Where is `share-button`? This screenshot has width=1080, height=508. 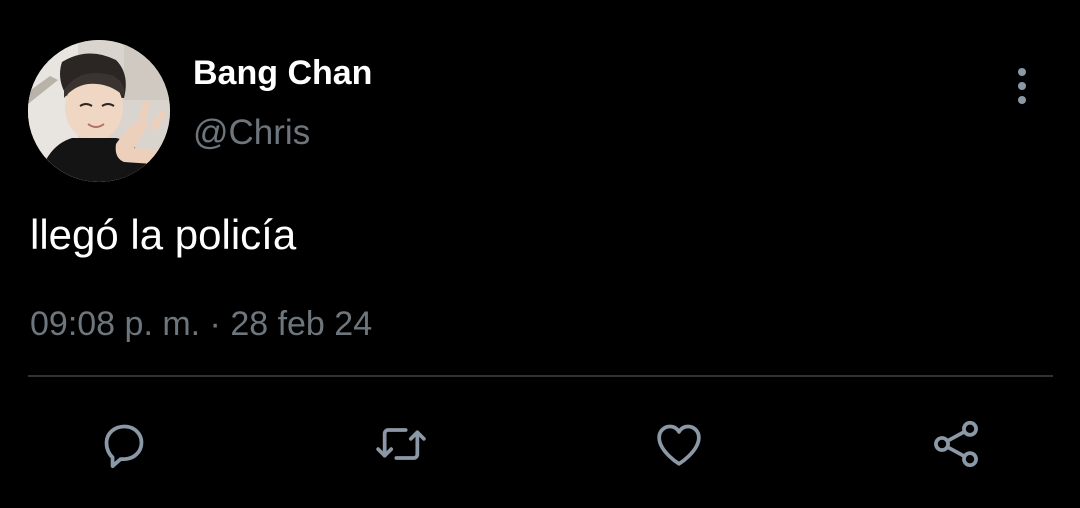
share-button is located at coordinates (956, 444).